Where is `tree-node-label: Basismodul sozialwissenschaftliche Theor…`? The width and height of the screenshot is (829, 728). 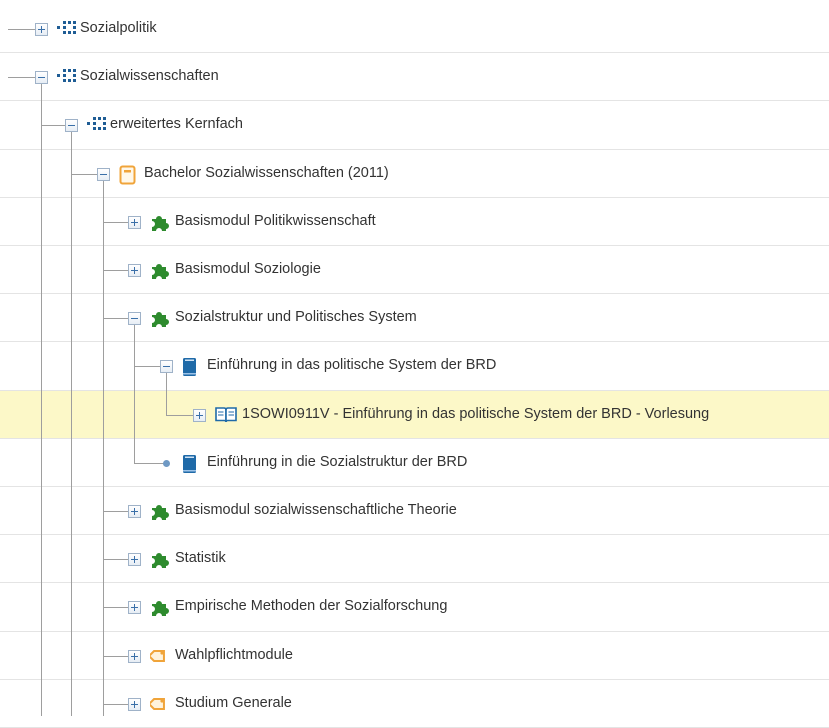 tree-node-label: Basismodul sozialwissenschaftliche Theor… is located at coordinates (316, 510).